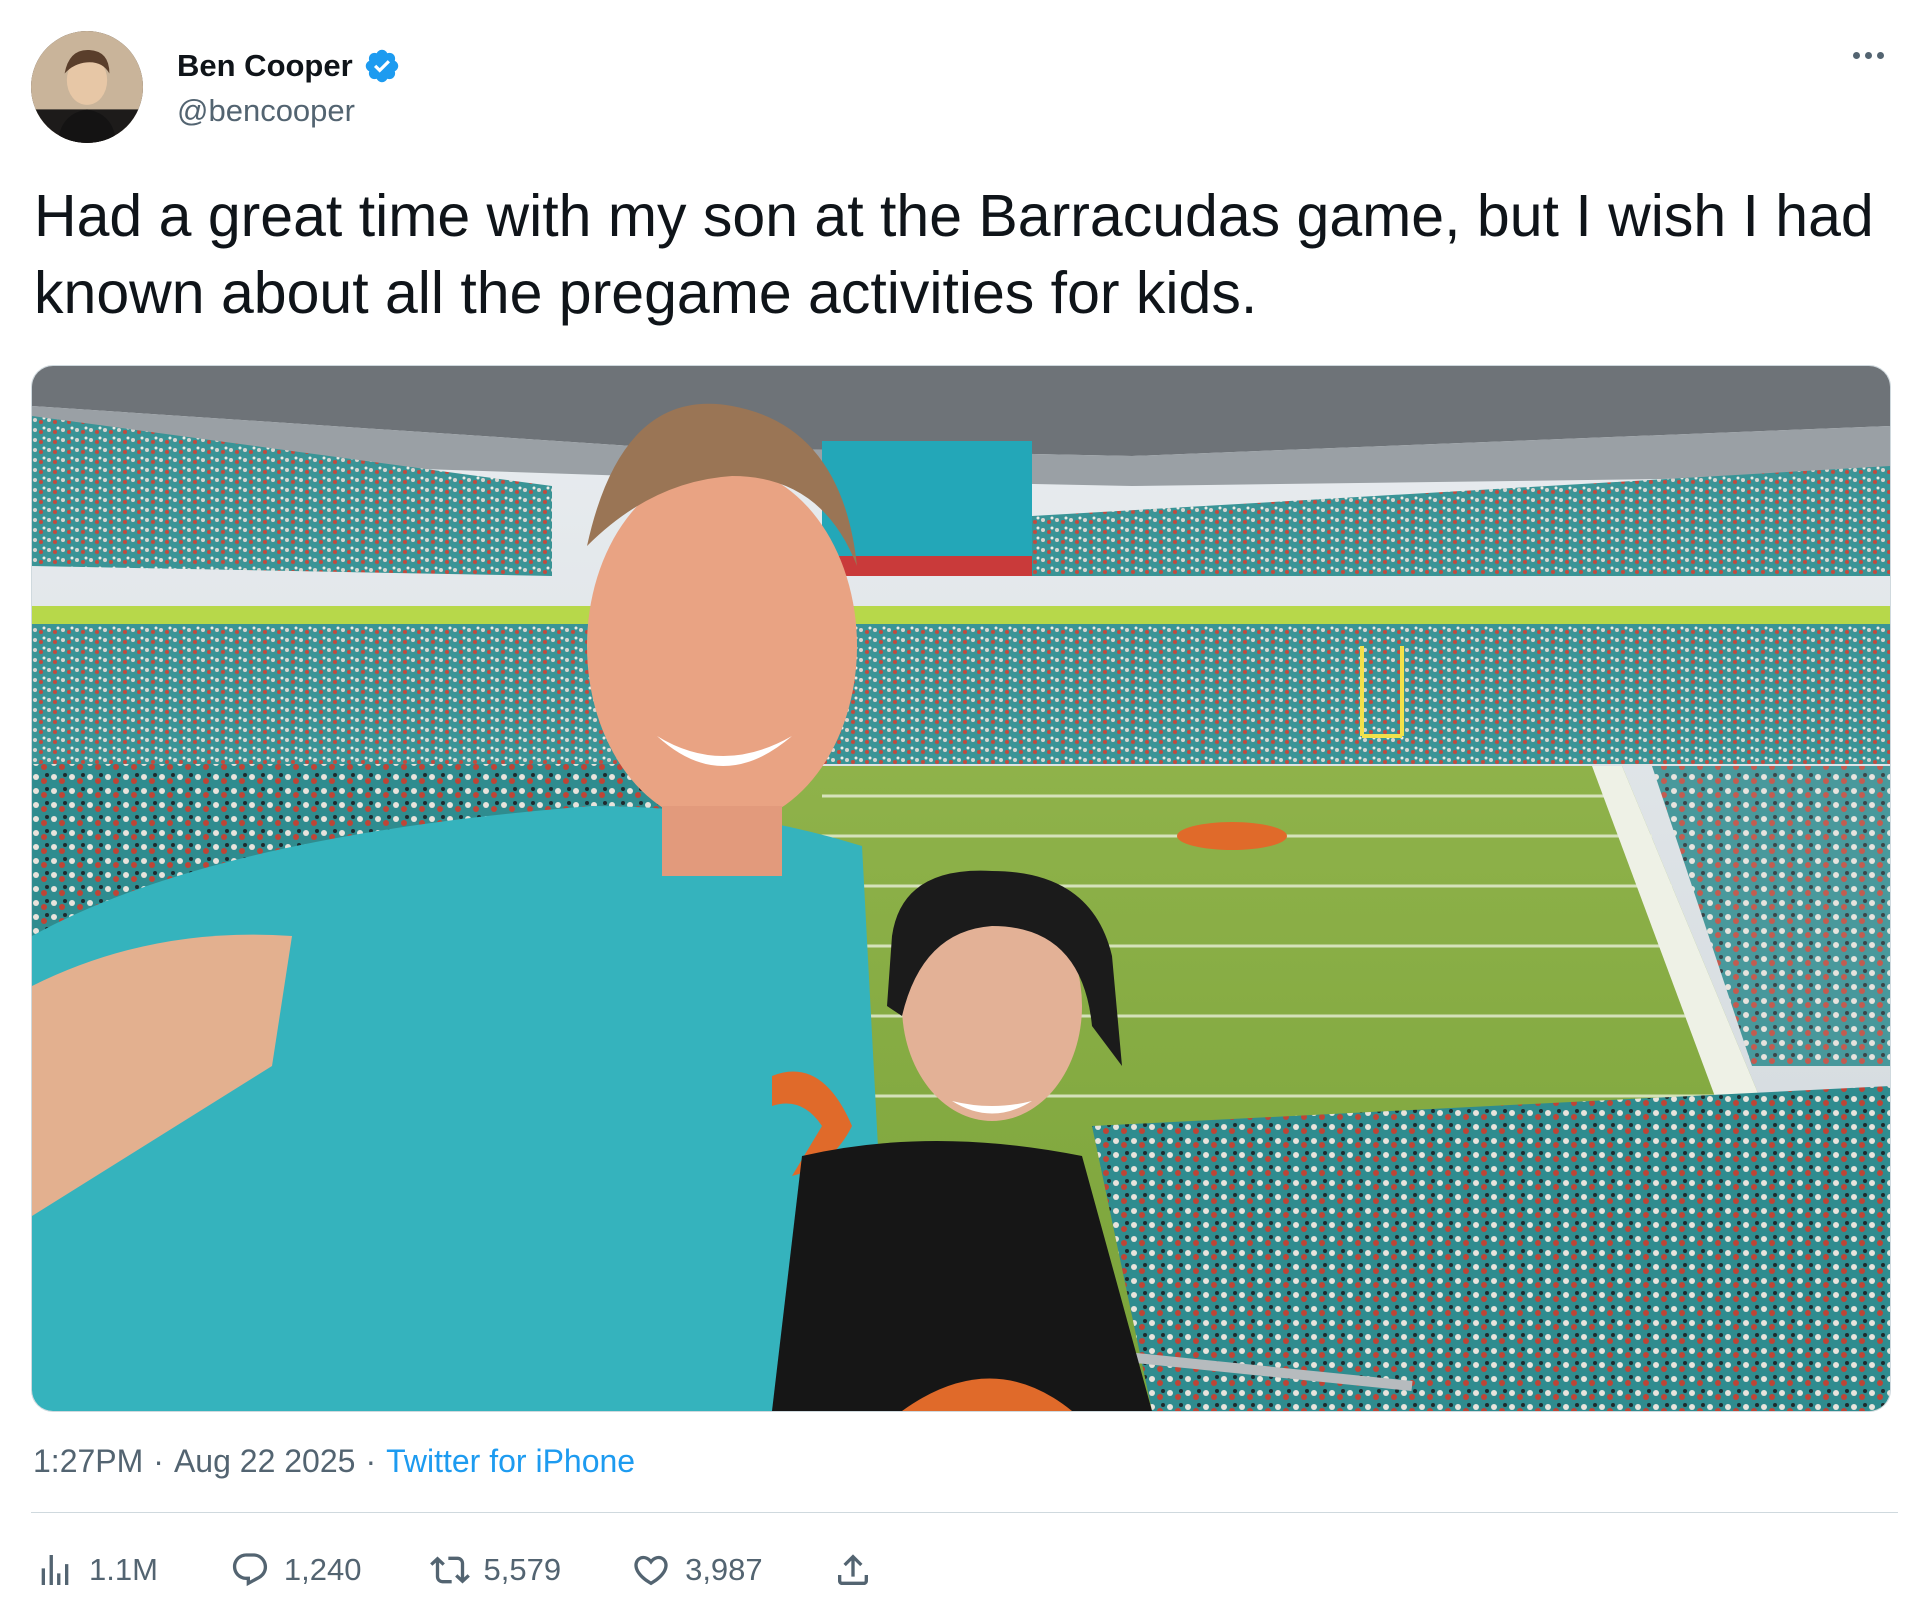  I want to click on reply-button: 1,240, so click(296, 1570).